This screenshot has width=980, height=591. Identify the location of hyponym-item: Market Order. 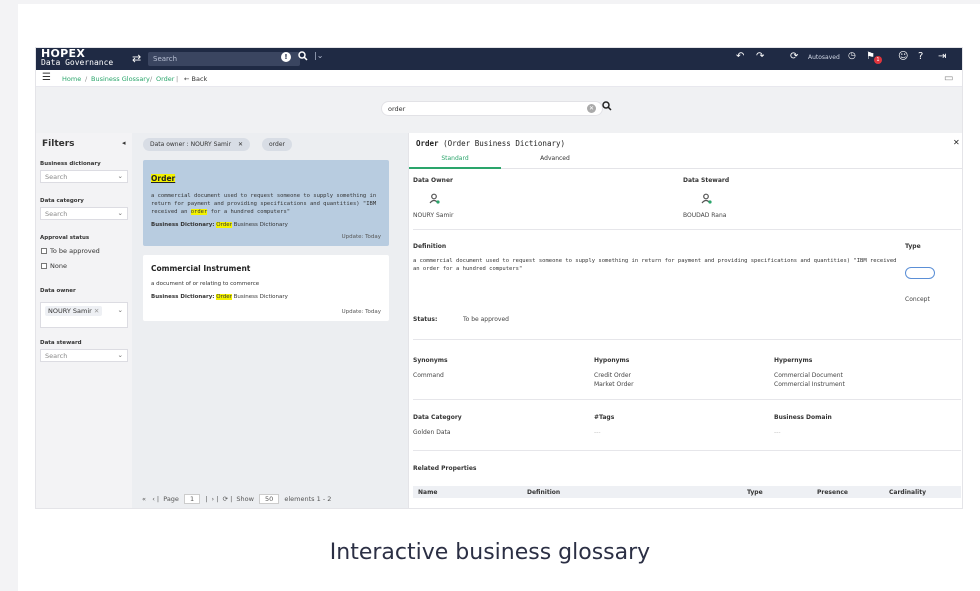
(614, 384).